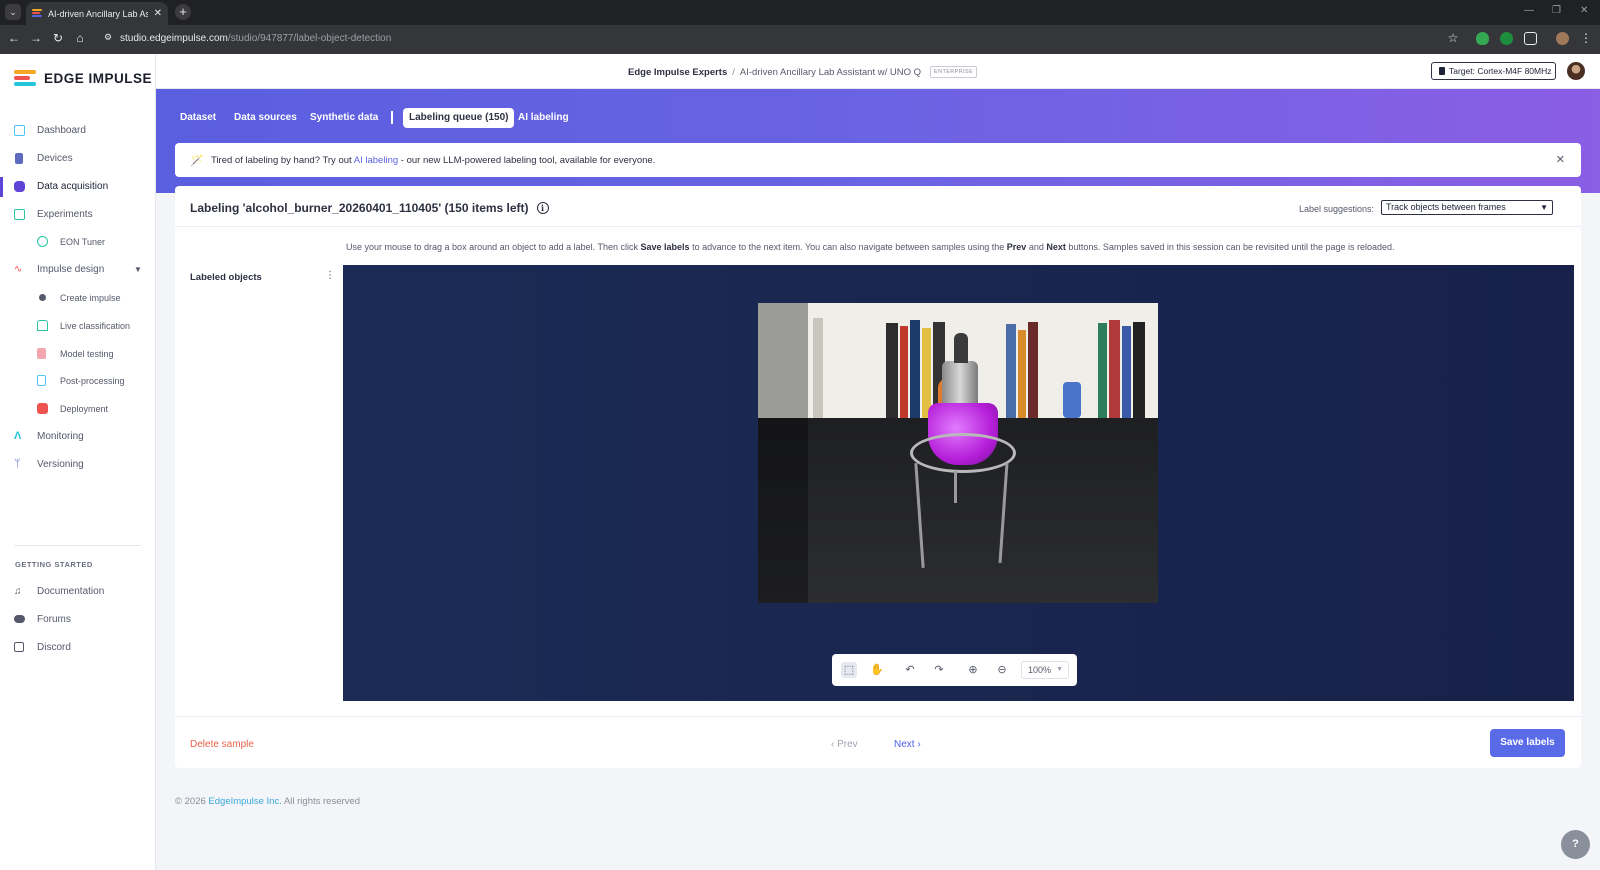  I want to click on tab-ai-labeling: AI labeling, so click(543, 118).